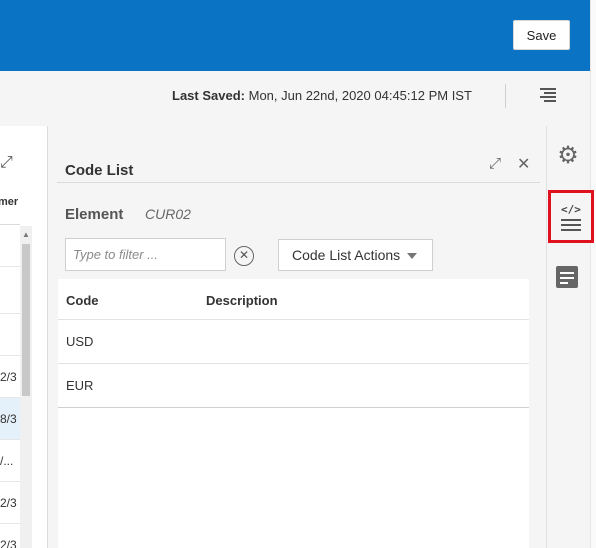  I want to click on gear-icon: ⚙, so click(568, 156).